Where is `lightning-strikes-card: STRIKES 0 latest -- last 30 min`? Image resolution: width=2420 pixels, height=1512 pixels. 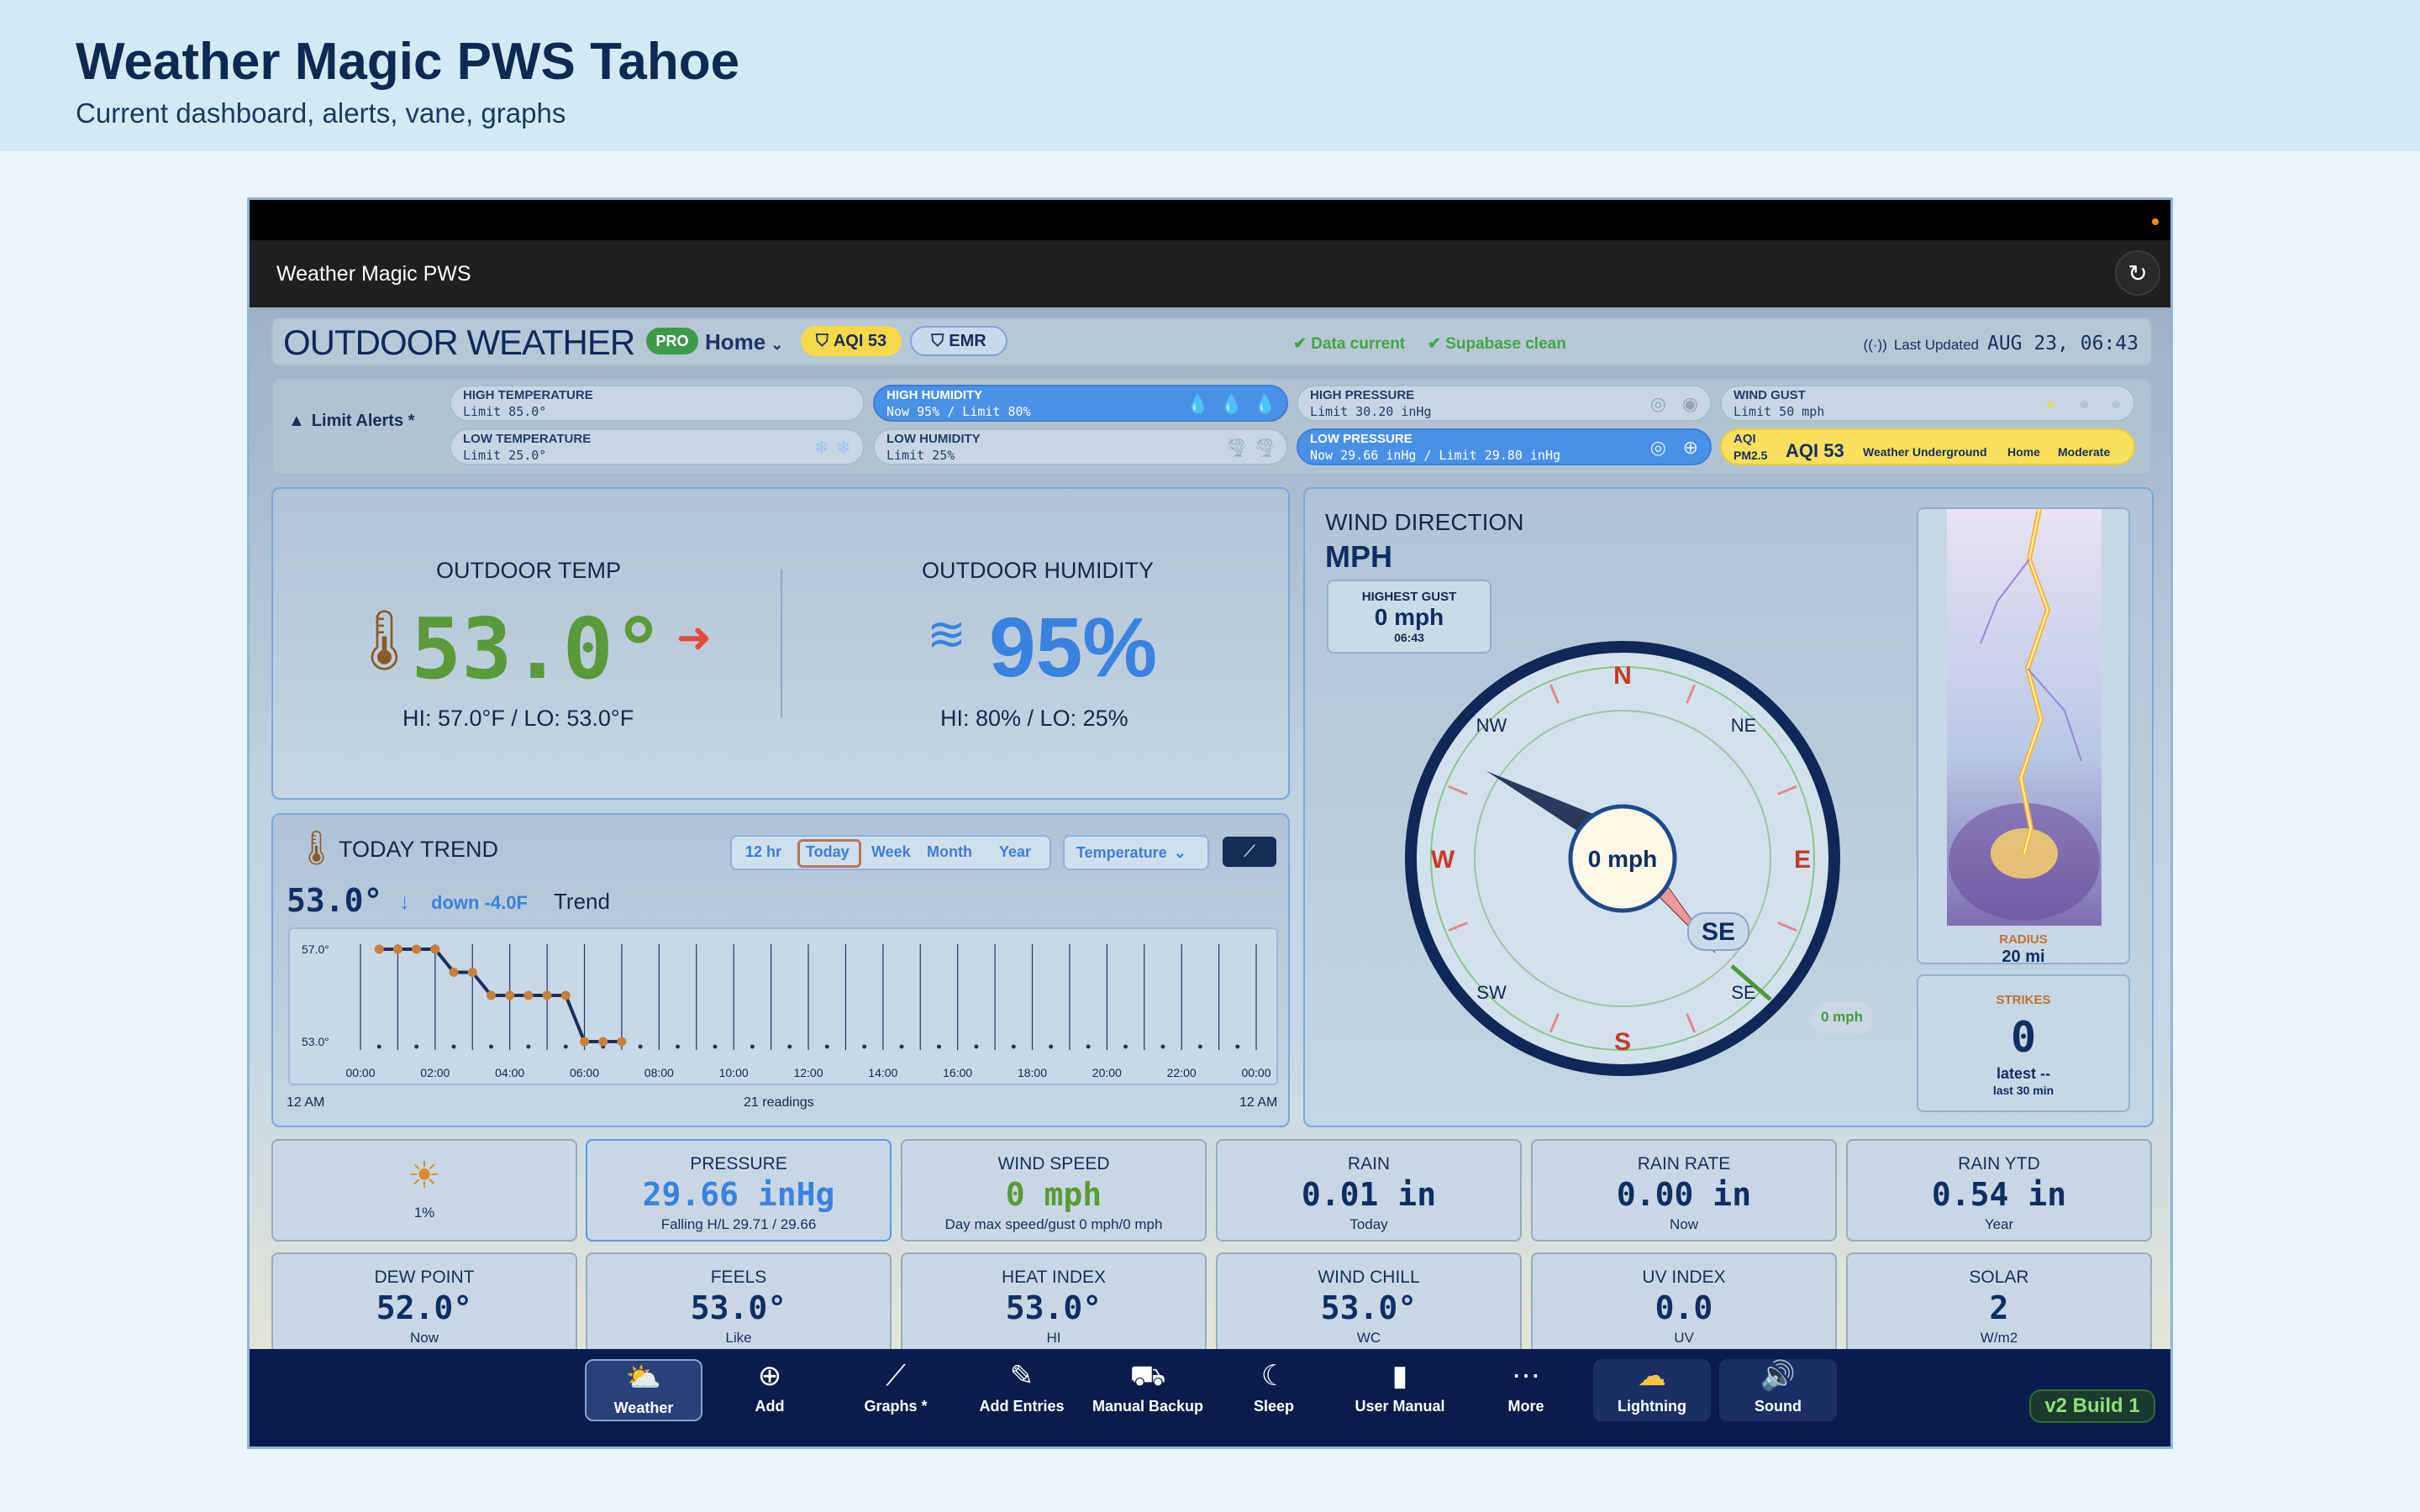
lightning-strikes-card: STRIKES 0 latest -- last 30 min is located at coordinates (2024, 1043).